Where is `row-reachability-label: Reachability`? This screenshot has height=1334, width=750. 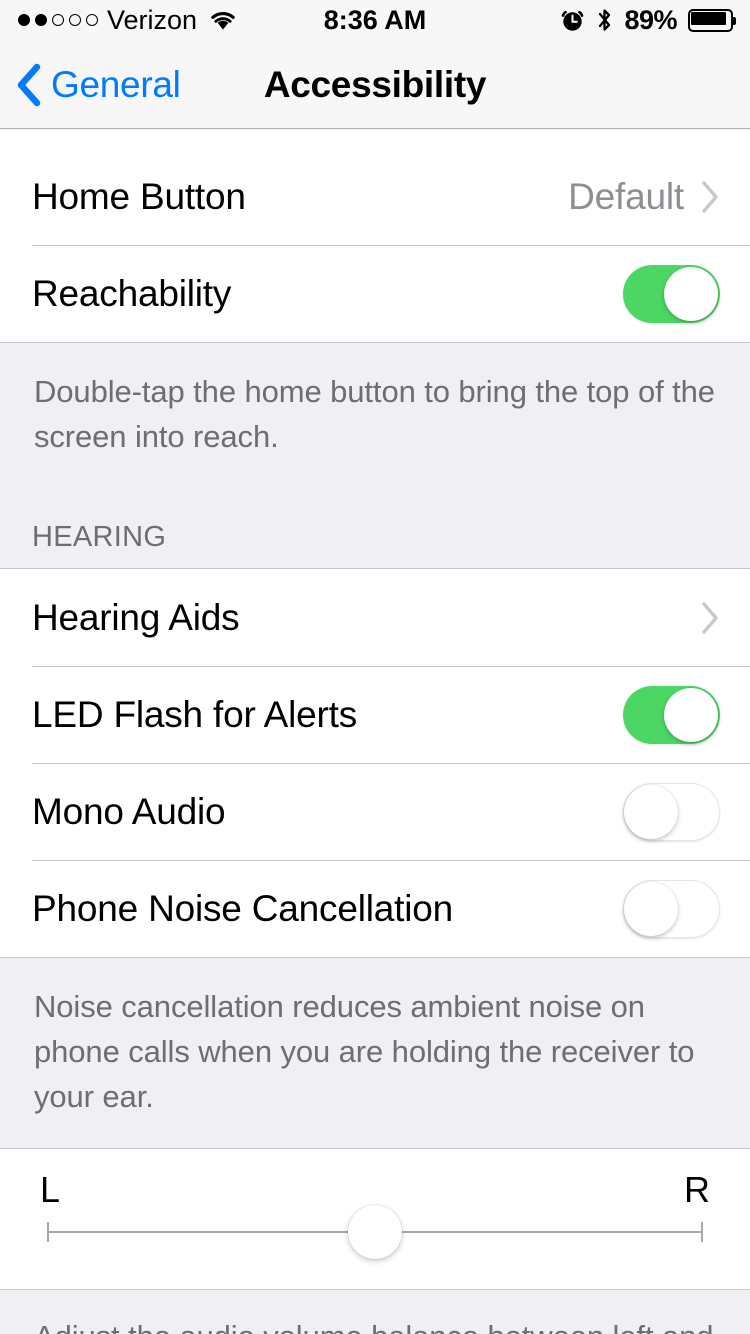
row-reachability-label: Reachability is located at coordinates (132, 293).